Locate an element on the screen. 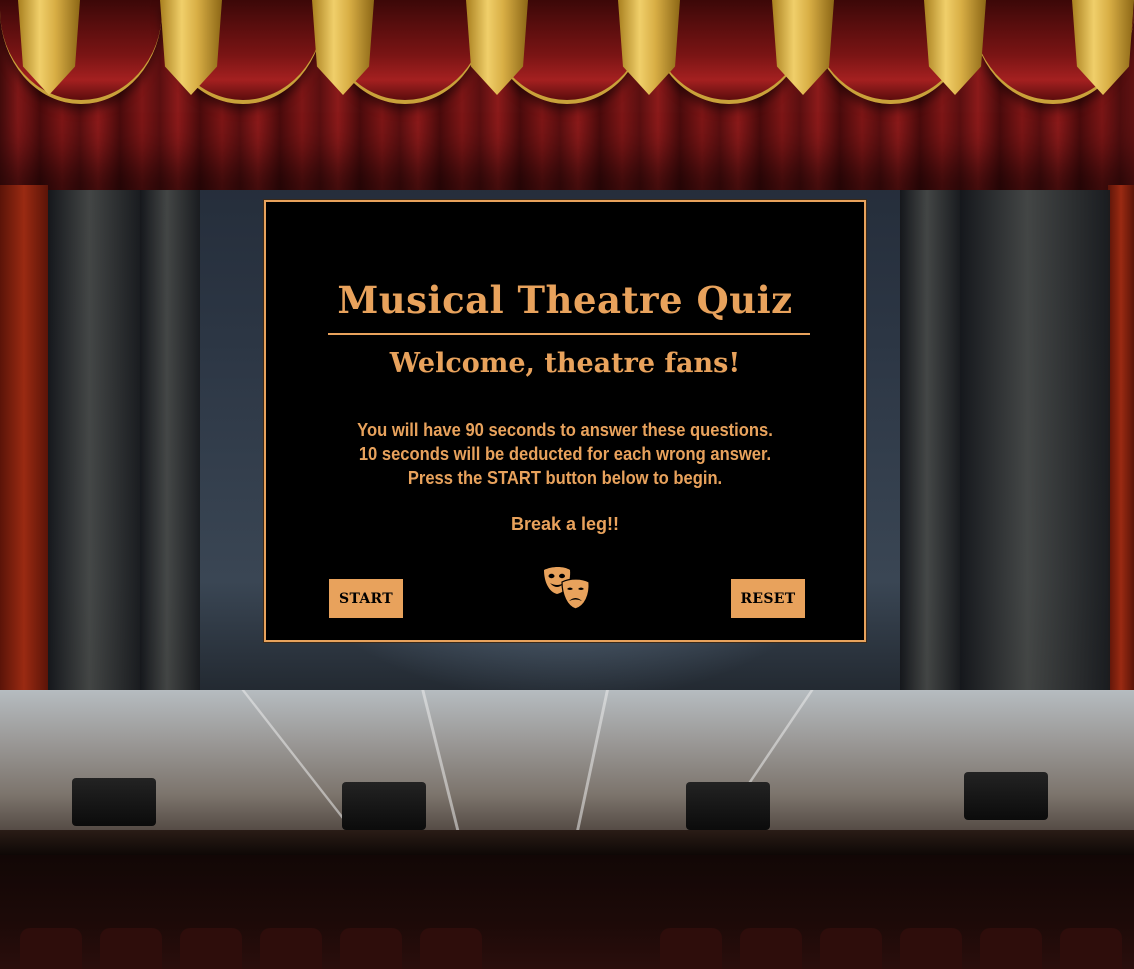  auditorium is located at coordinates (567, 912).